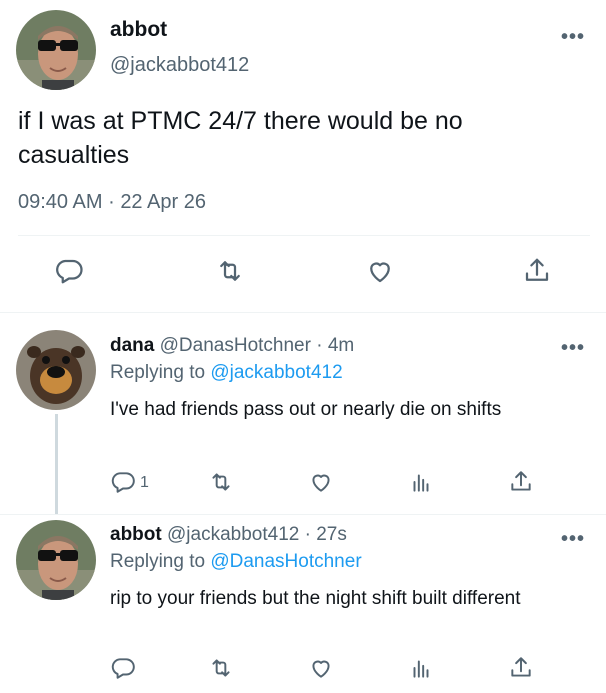  I want to click on reply-header: dana @DanasHotchner · 4m, so click(232, 346).